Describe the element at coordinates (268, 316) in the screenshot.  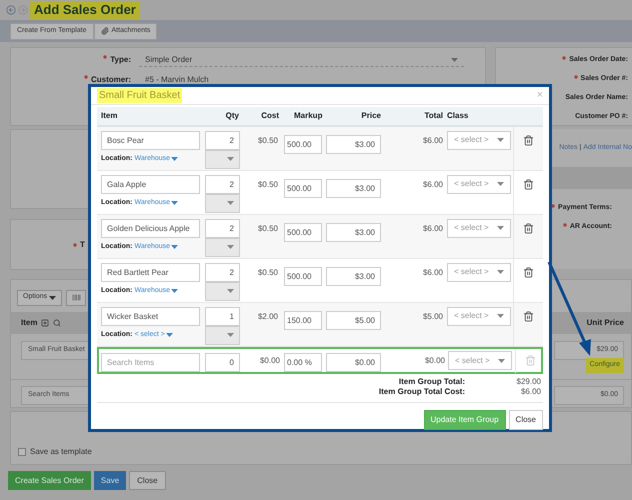
I see `cost-text: $2.00` at that location.